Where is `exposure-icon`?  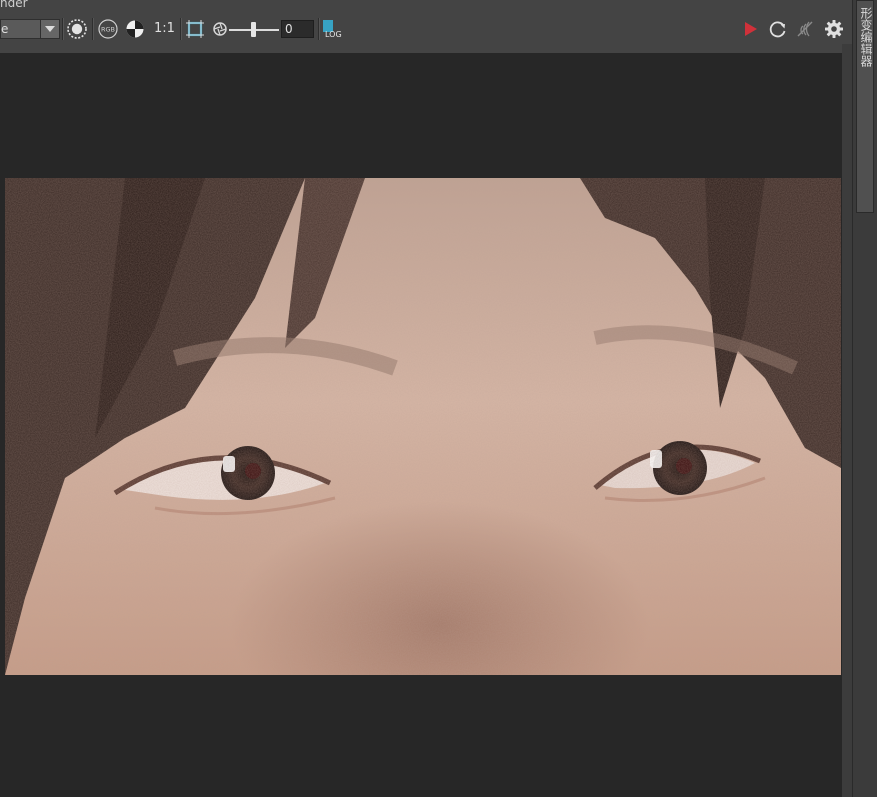 exposure-icon is located at coordinates (220, 29).